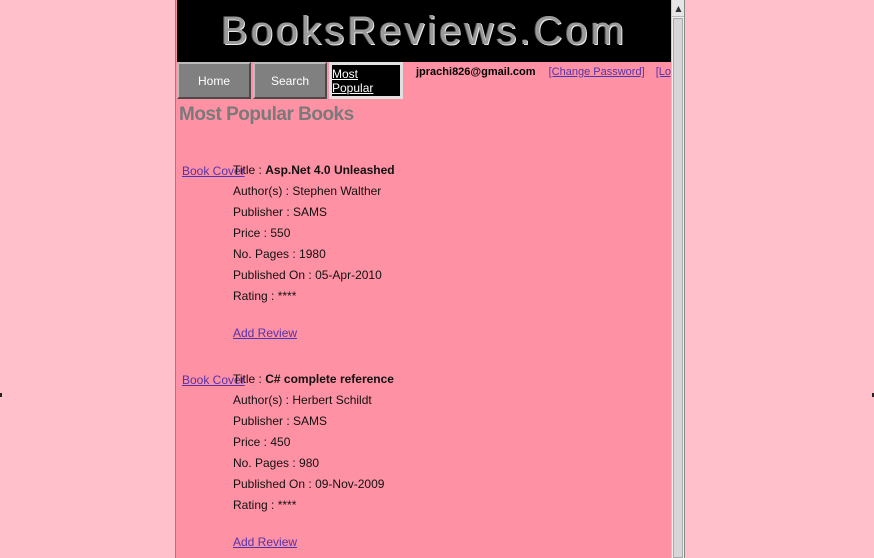  Describe the element at coordinates (597, 72) in the screenshot. I see `change-password-link: [Change Password]` at that location.